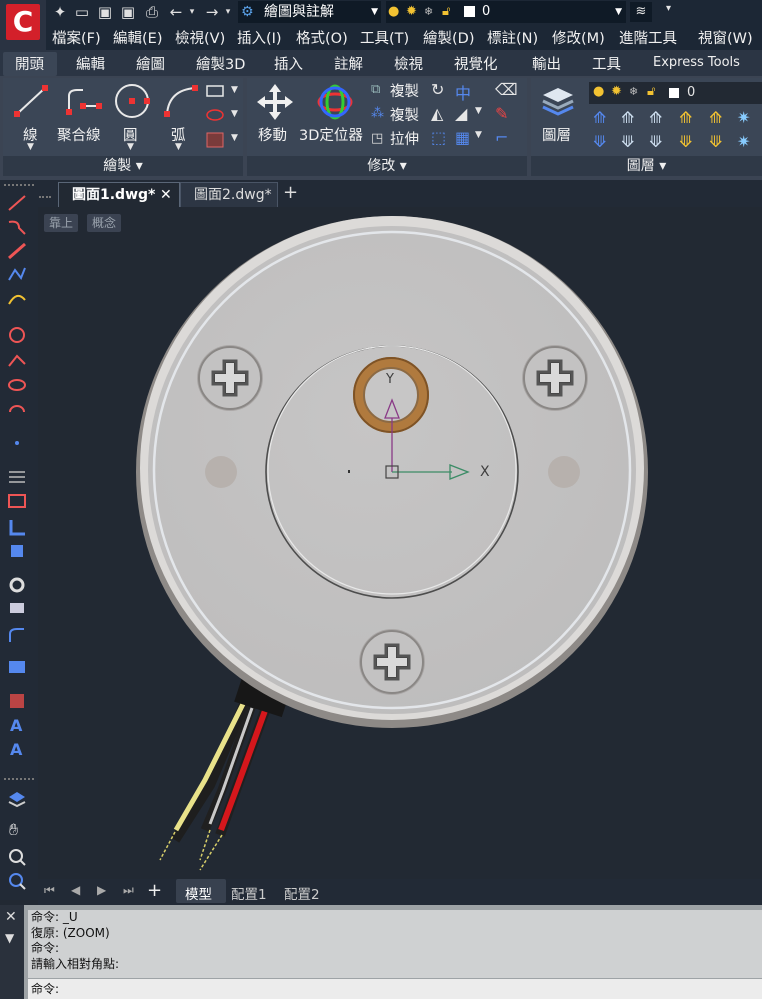  I want to click on modify-panel-title: 修改 ▾, so click(387, 166).